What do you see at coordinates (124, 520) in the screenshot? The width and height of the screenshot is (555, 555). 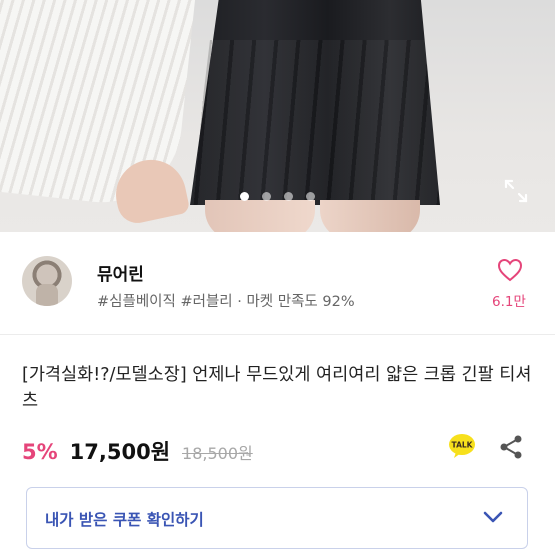 I see `coupon-label: 내가 받은 쿠폰 확인하기` at bounding box center [124, 520].